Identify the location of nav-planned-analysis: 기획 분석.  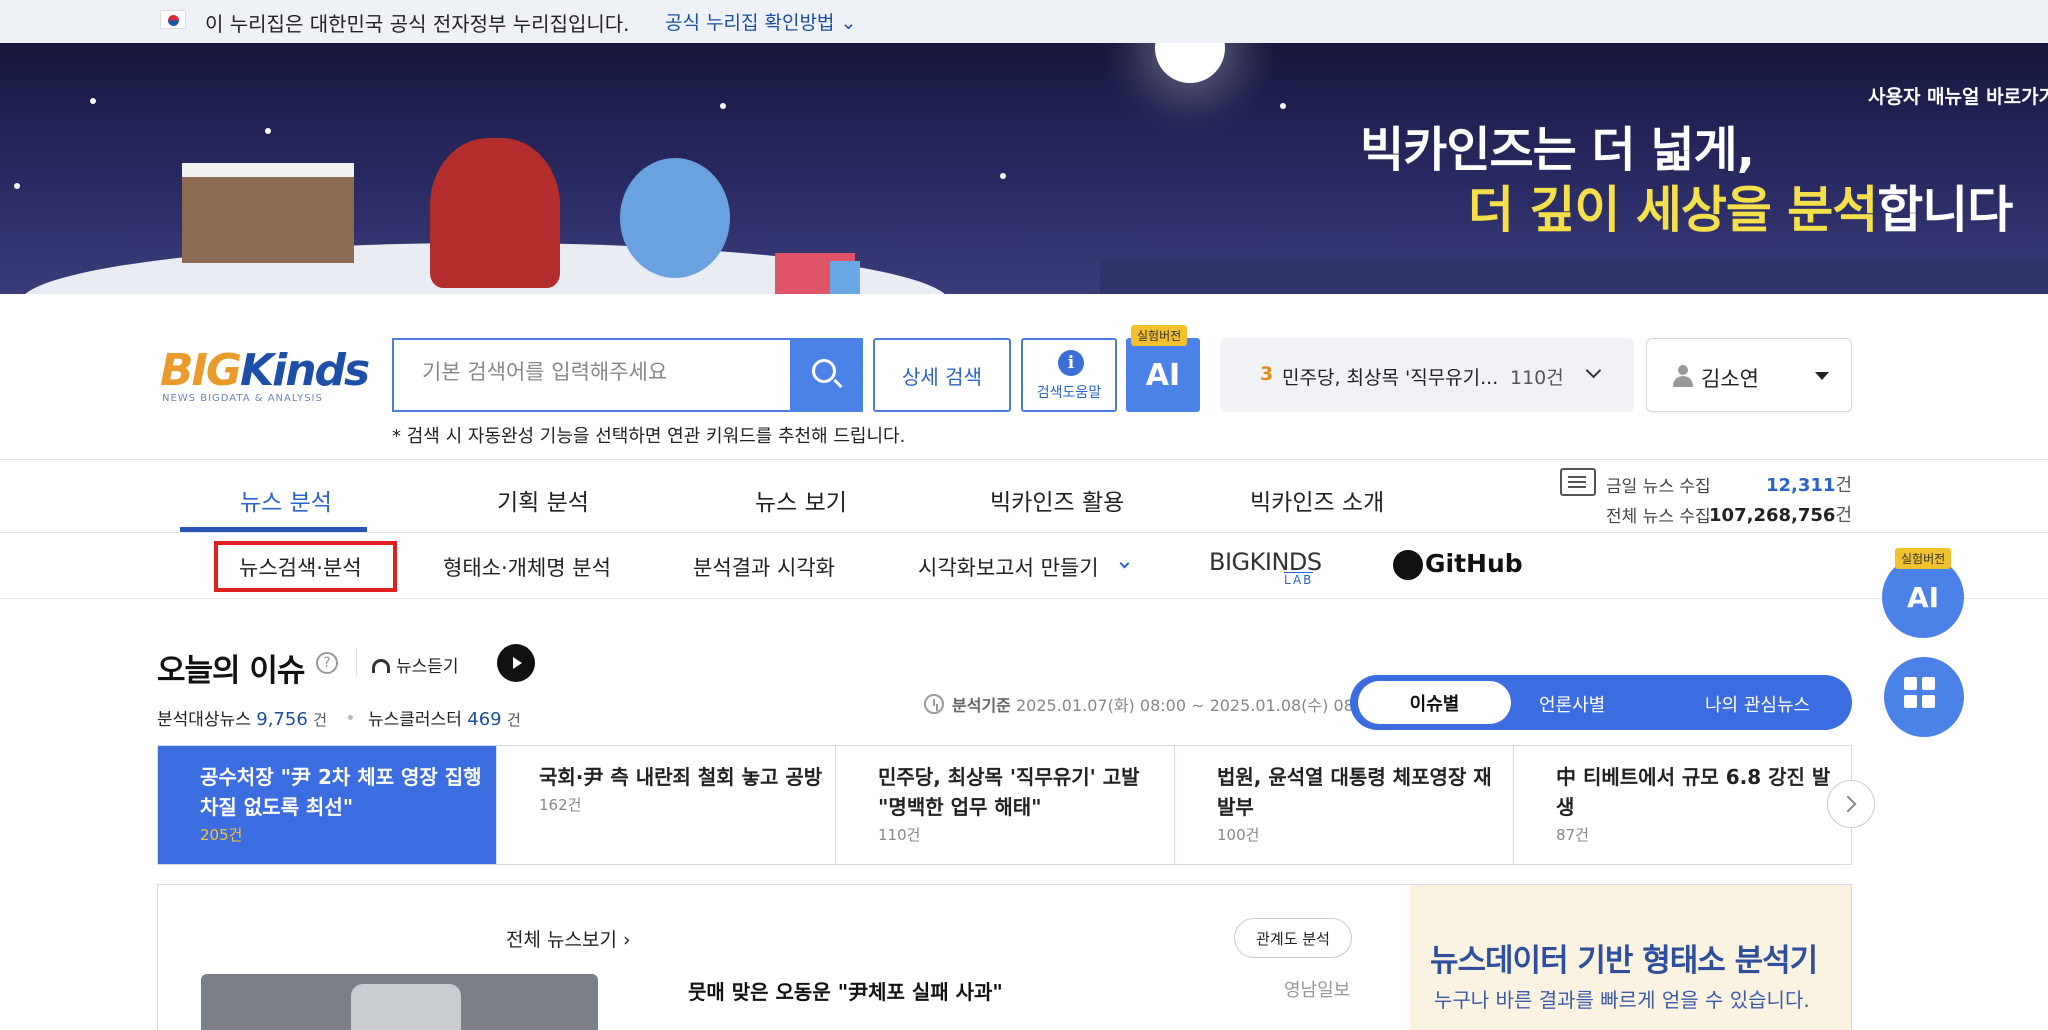
(543, 500).